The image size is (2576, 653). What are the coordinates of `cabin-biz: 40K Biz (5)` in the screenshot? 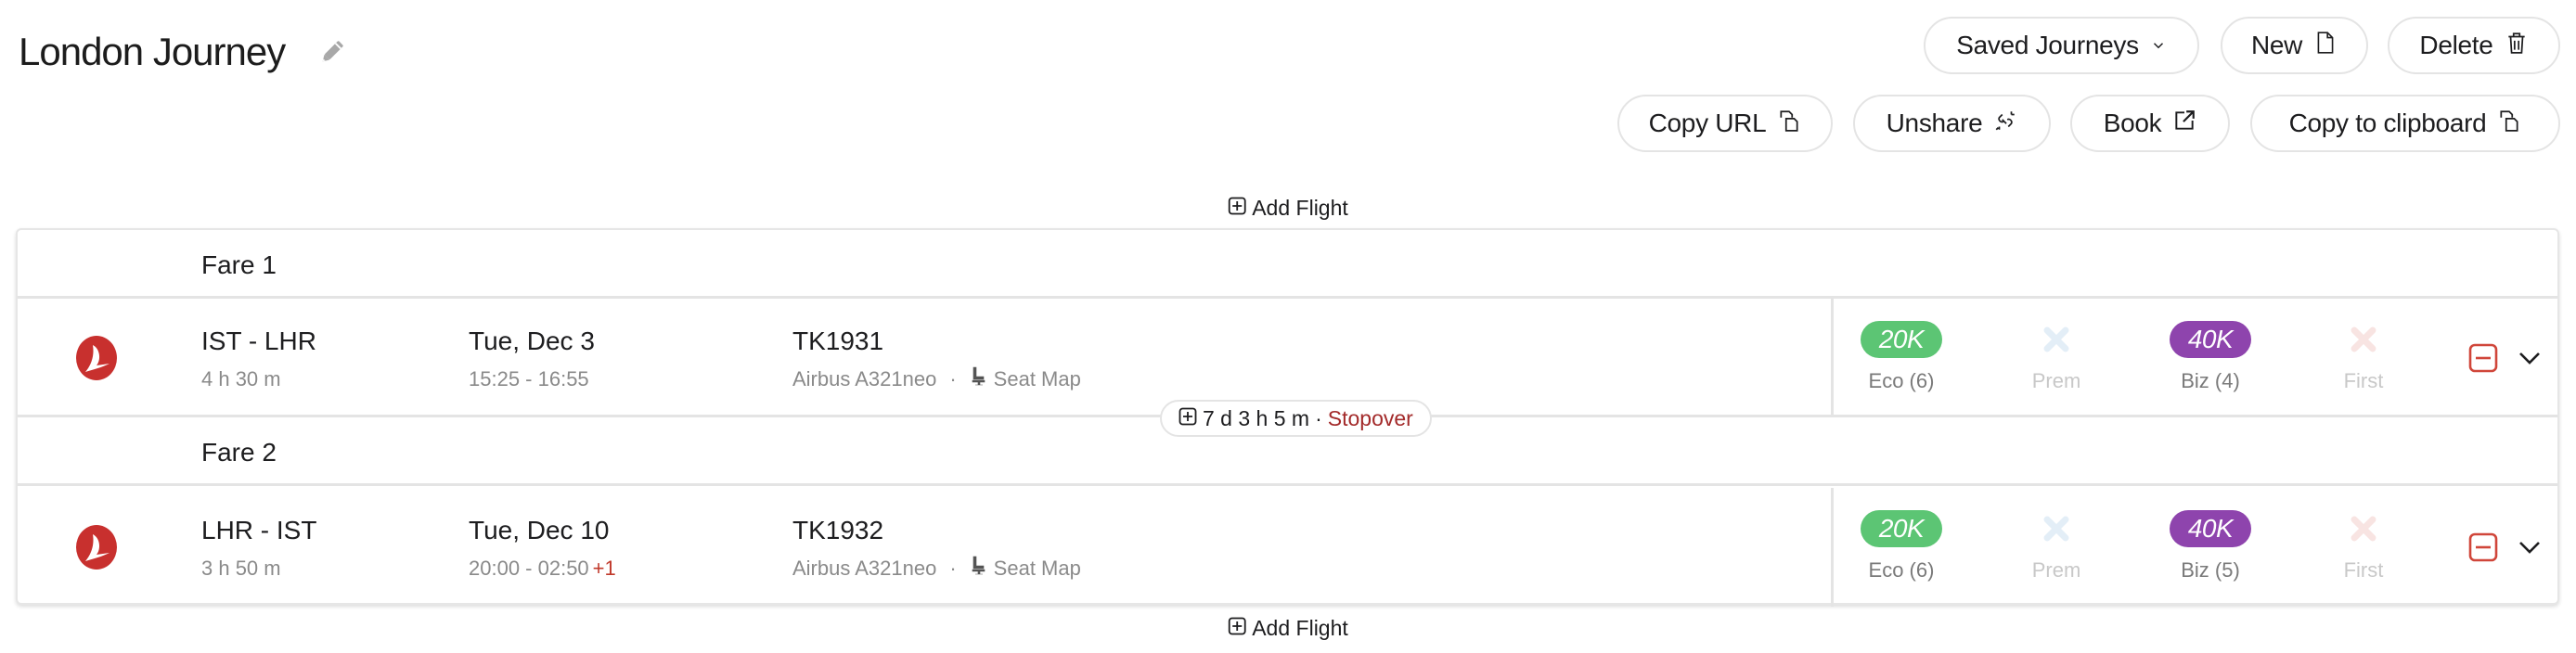 It's located at (2210, 547).